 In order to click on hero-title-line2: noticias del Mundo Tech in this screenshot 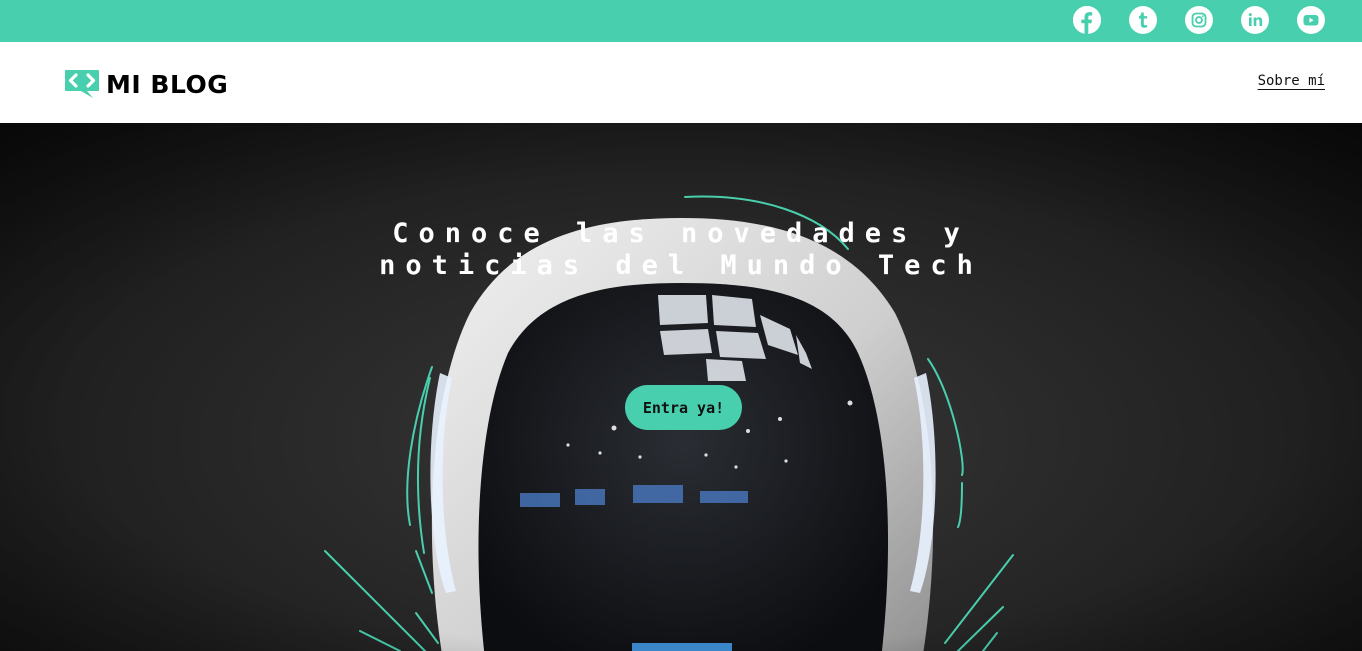, I will do `click(681, 265)`.